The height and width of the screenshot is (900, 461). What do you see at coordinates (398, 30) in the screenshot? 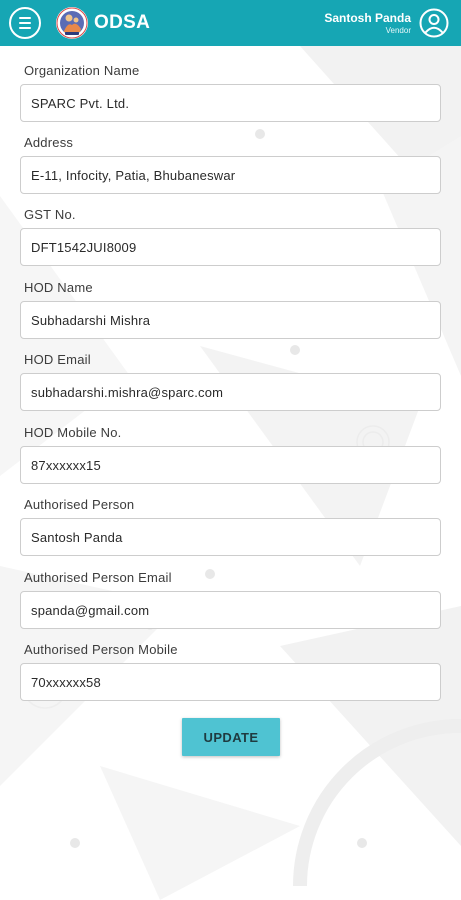
I see `user-role: Vendor` at bounding box center [398, 30].